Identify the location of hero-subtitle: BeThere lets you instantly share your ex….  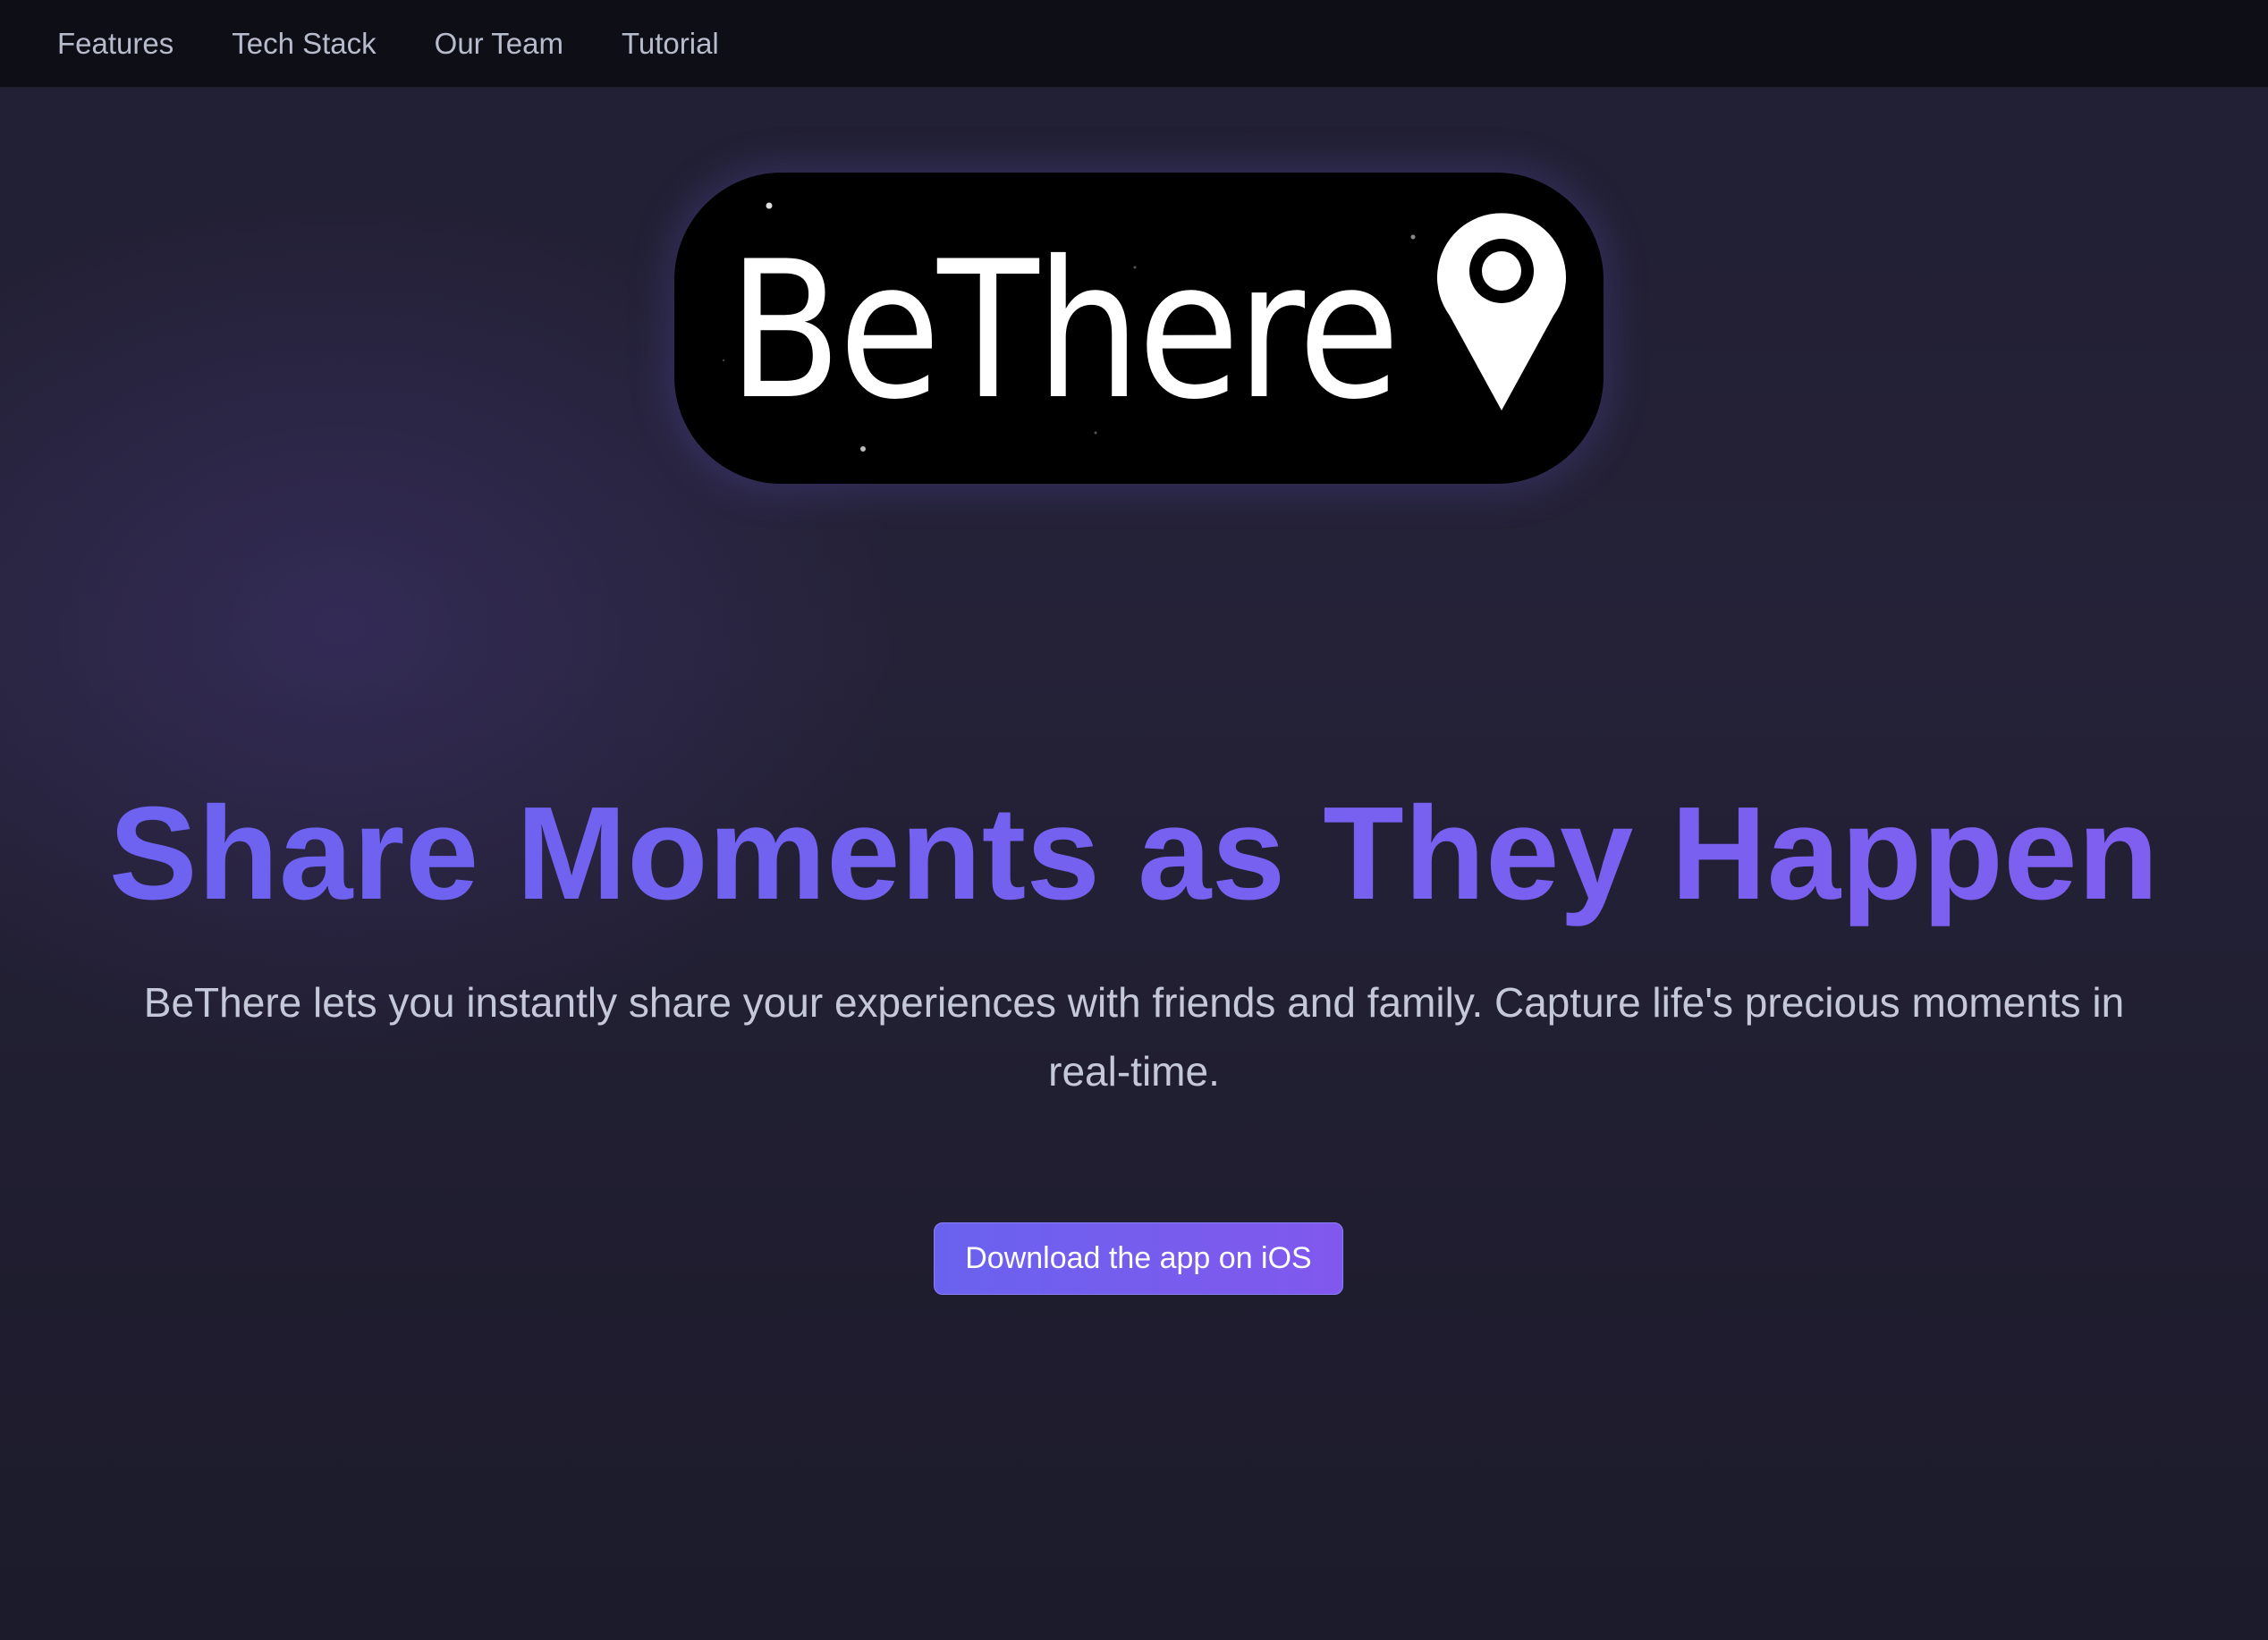
(1134, 1037).